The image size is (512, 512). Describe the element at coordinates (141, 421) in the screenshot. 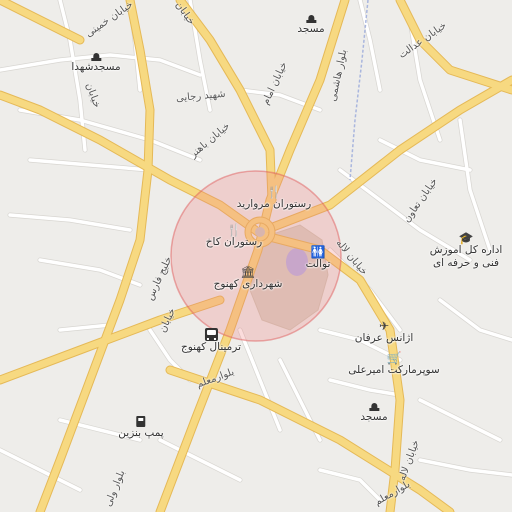

I see `fuel-icon` at that location.